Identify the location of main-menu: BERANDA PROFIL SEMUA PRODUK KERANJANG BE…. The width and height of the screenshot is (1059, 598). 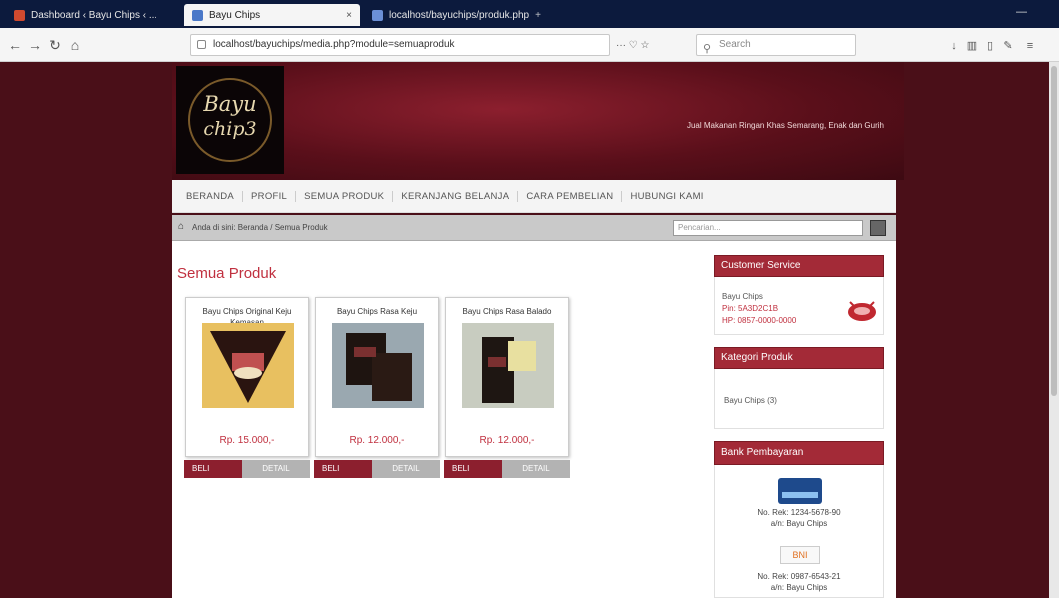
(534, 196).